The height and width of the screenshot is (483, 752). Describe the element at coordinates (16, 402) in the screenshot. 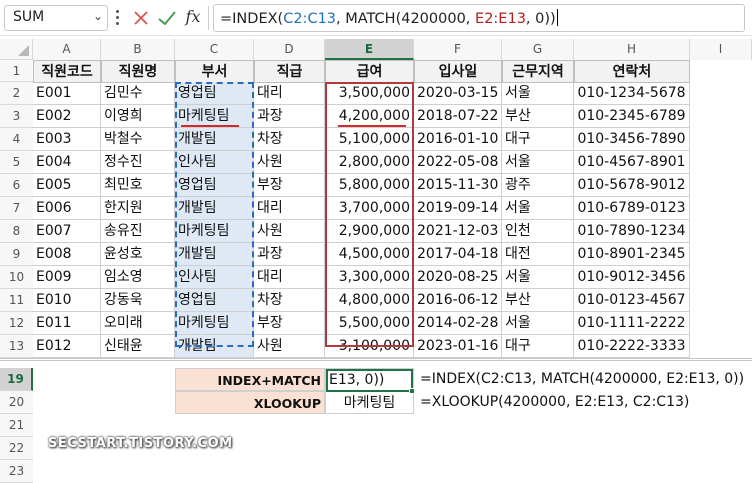

I see `row-header: 20` at that location.